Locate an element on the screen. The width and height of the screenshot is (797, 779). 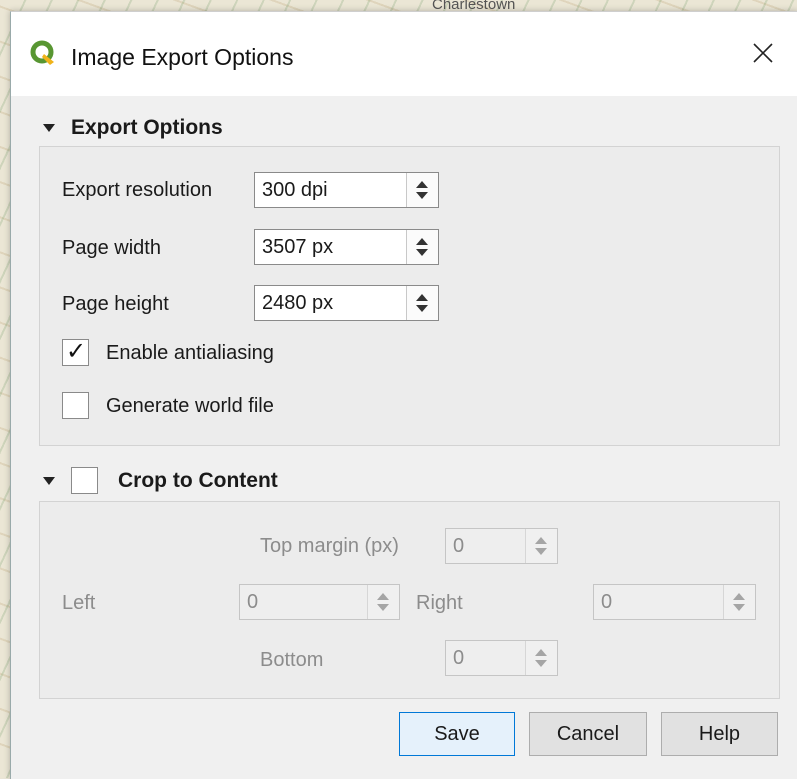
right-margin-label: Right is located at coordinates (439, 603).